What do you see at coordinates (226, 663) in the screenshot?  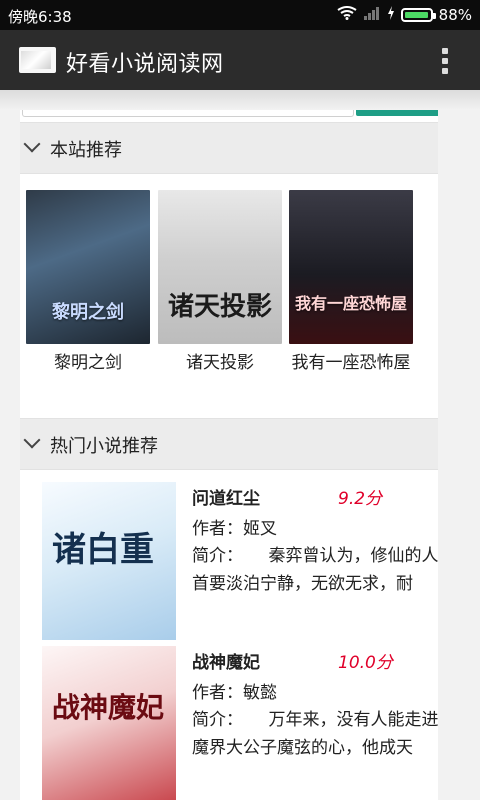 I see `book-title: 战神魔妃` at bounding box center [226, 663].